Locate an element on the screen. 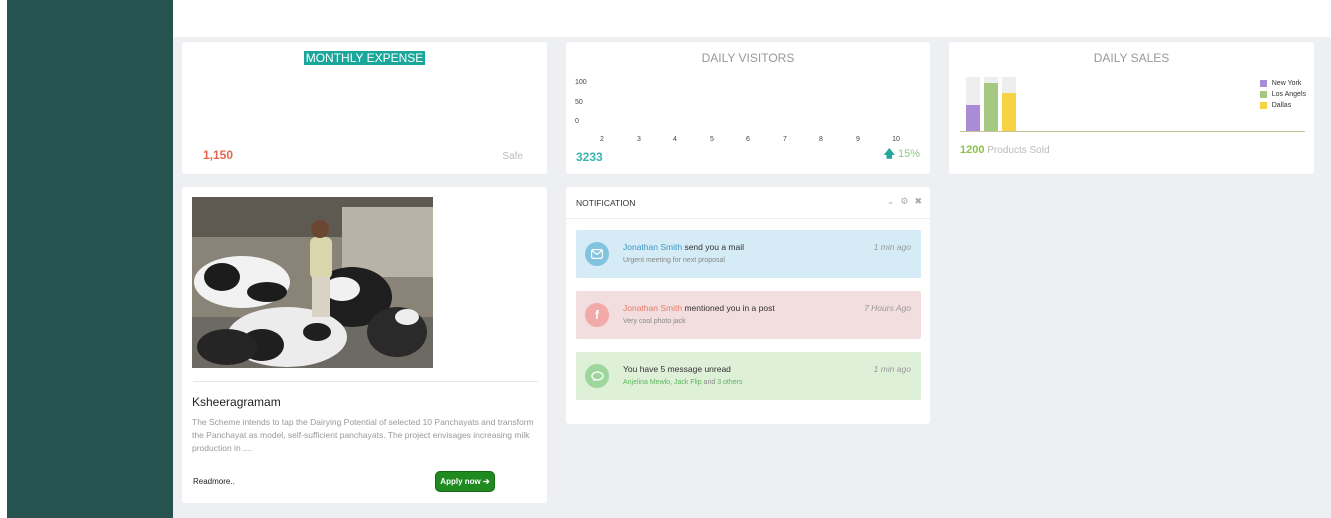 Image resolution: width=1331 pixels, height=518 pixels. y-tick-label: 0 is located at coordinates (577, 121).